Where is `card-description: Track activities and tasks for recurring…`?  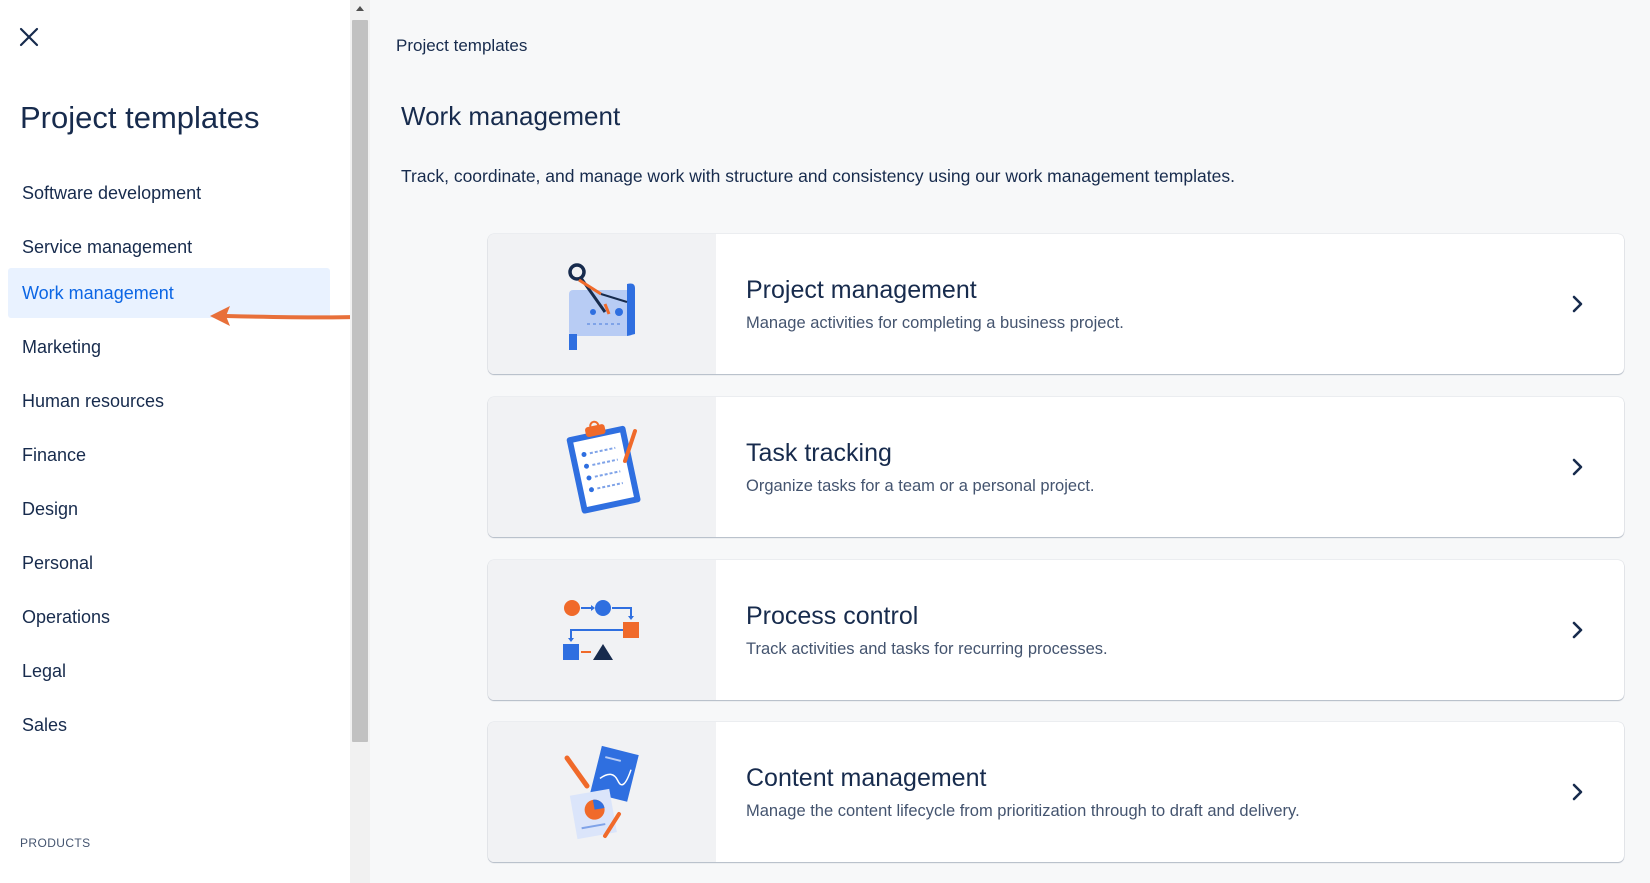
card-description: Track activities and tasks for recurring… is located at coordinates (927, 649).